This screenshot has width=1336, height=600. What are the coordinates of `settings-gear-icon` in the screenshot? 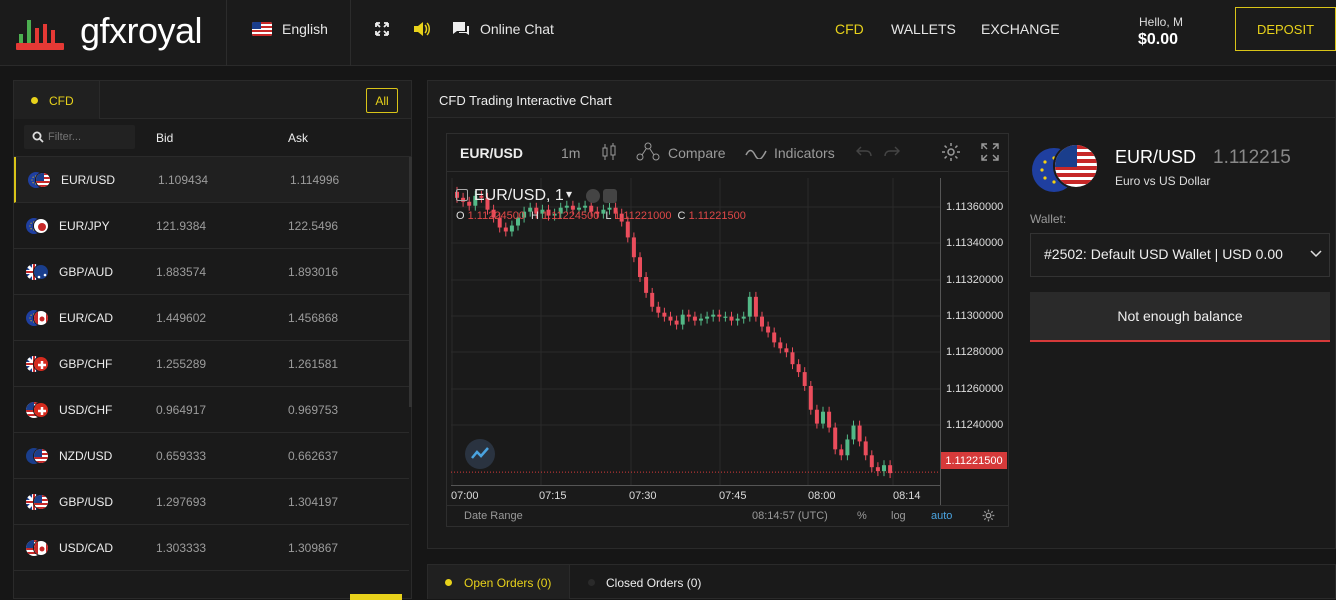 It's located at (951, 152).